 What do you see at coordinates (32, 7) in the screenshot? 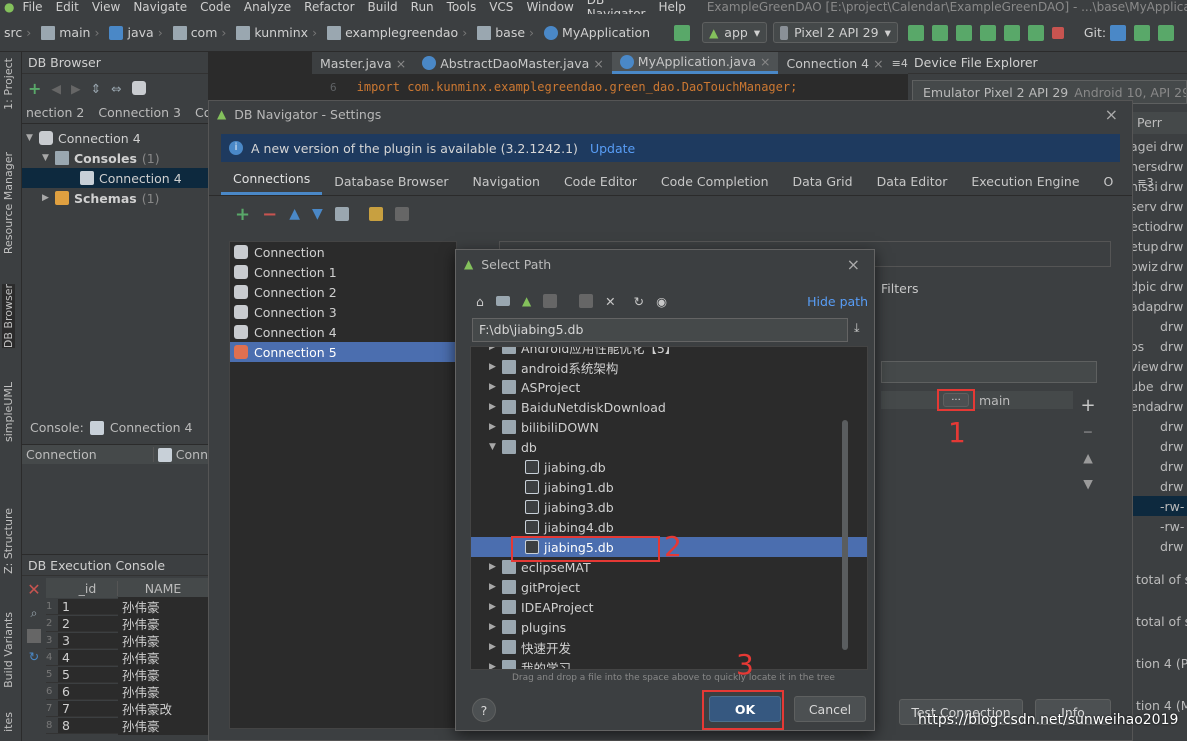
I see `menu-file: File` at bounding box center [32, 7].